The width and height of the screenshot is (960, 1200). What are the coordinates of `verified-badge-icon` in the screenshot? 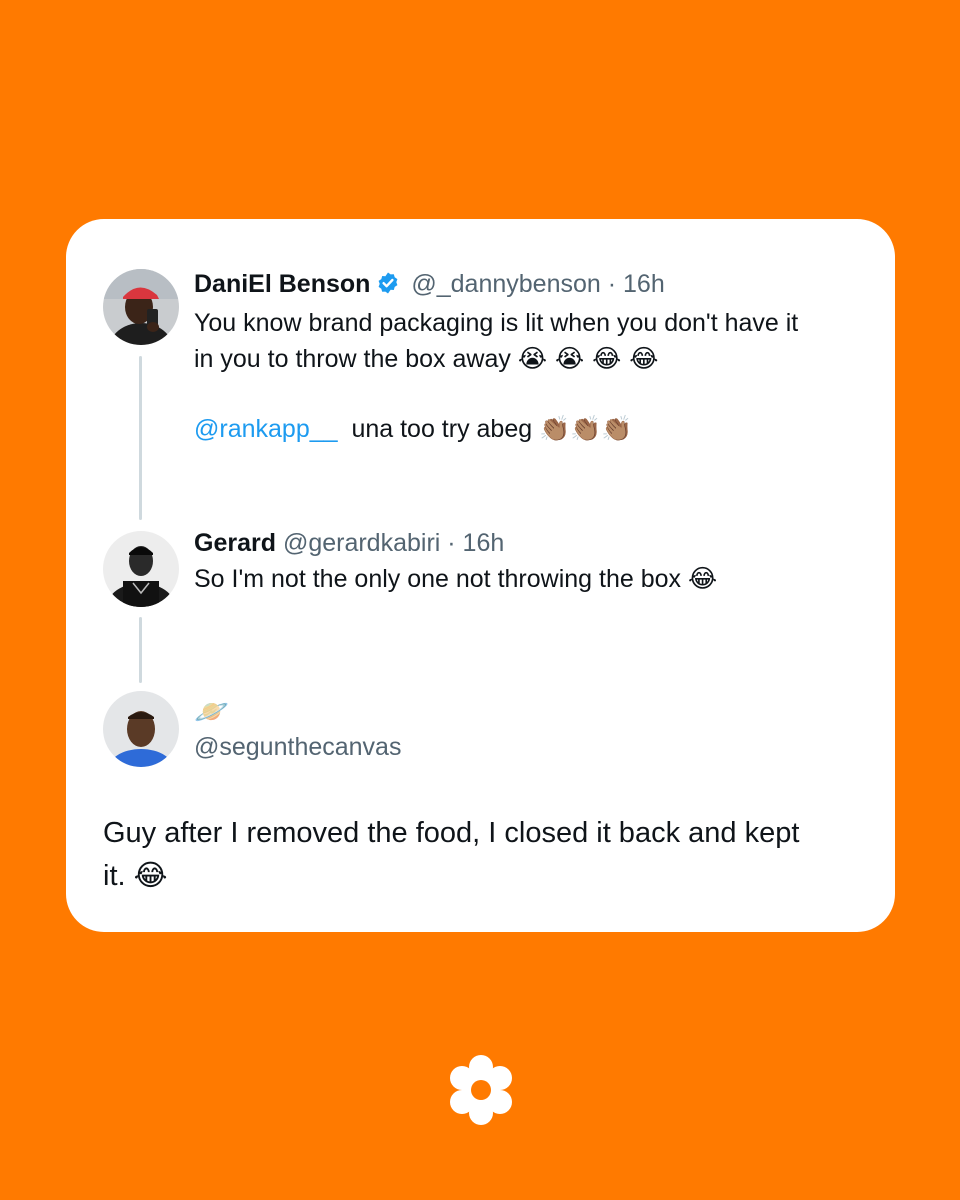 It's located at (388, 287).